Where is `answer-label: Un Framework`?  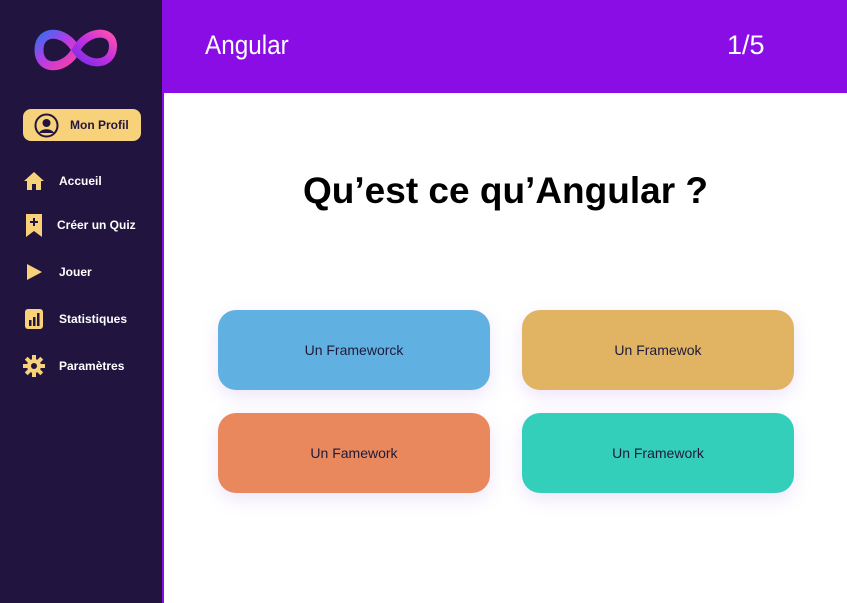
answer-label: Un Framework is located at coordinates (658, 453).